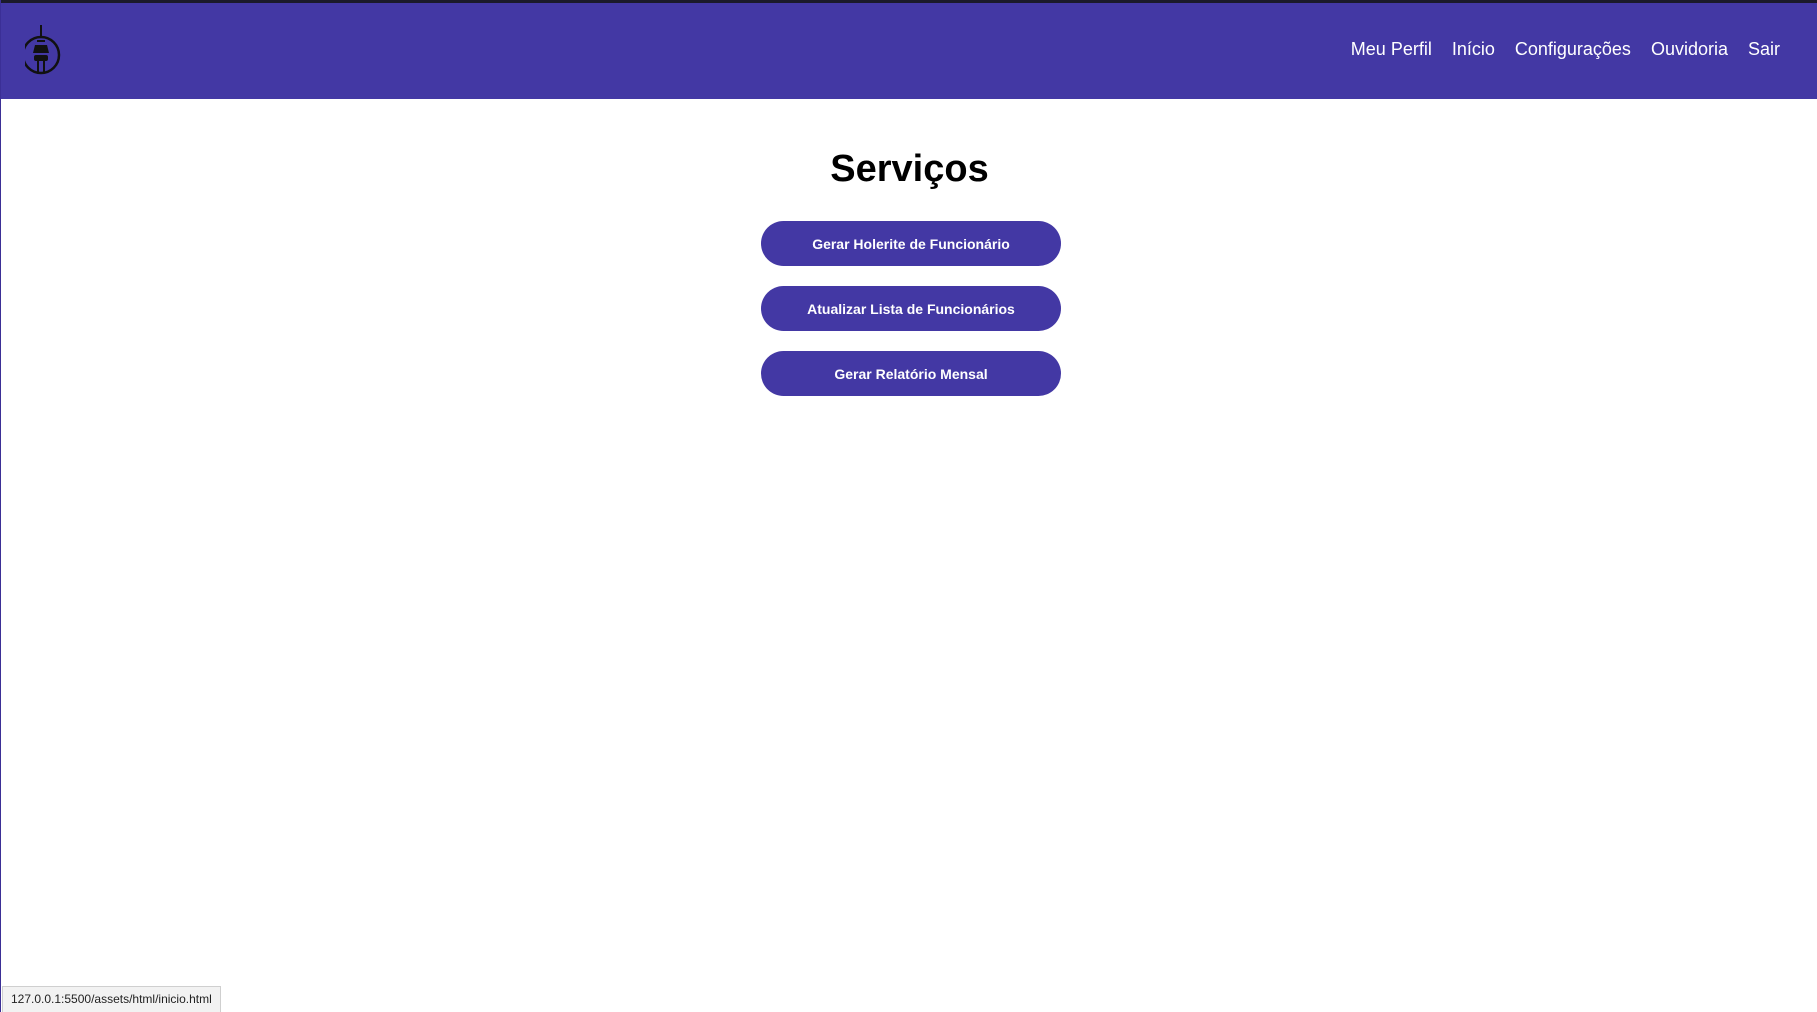  Describe the element at coordinates (1391, 49) in the screenshot. I see `nav-meu-perfil: Meu Perfil` at that location.